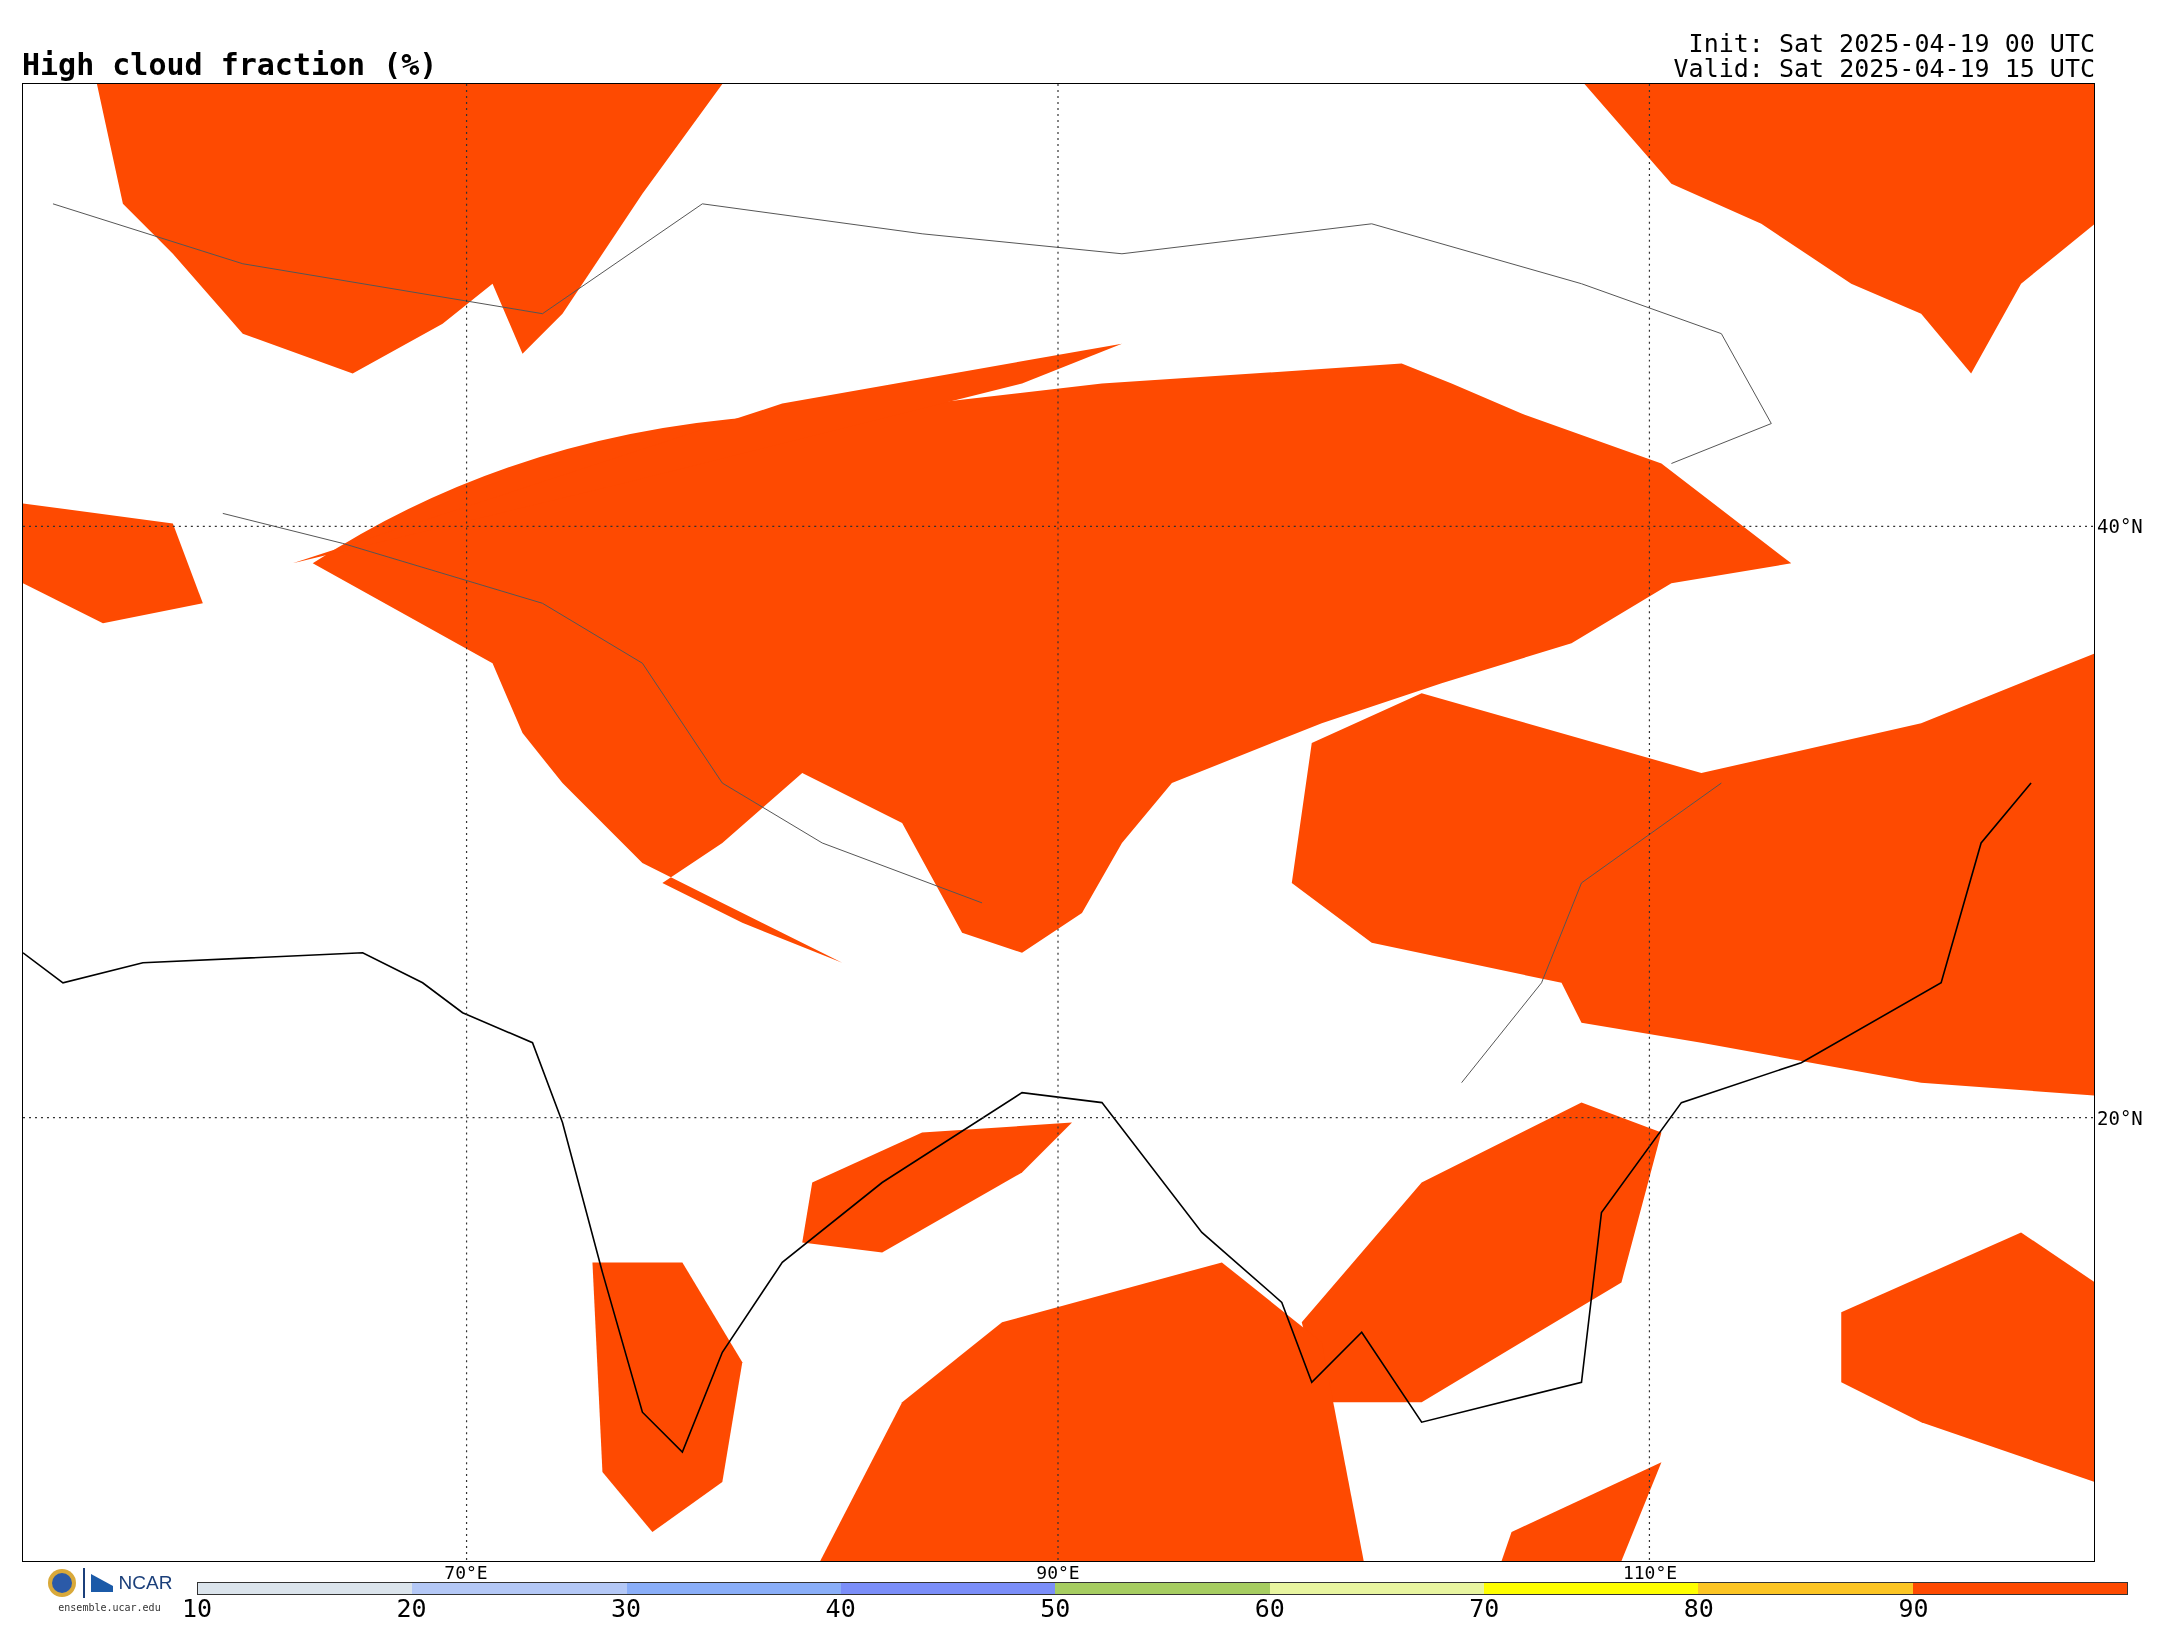  What do you see at coordinates (1058, 1573) in the screenshot?
I see `longitude-label: 90°E` at bounding box center [1058, 1573].